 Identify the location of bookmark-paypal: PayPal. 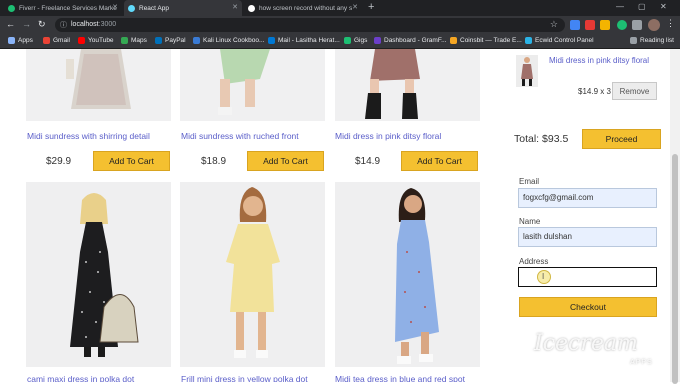
(170, 40).